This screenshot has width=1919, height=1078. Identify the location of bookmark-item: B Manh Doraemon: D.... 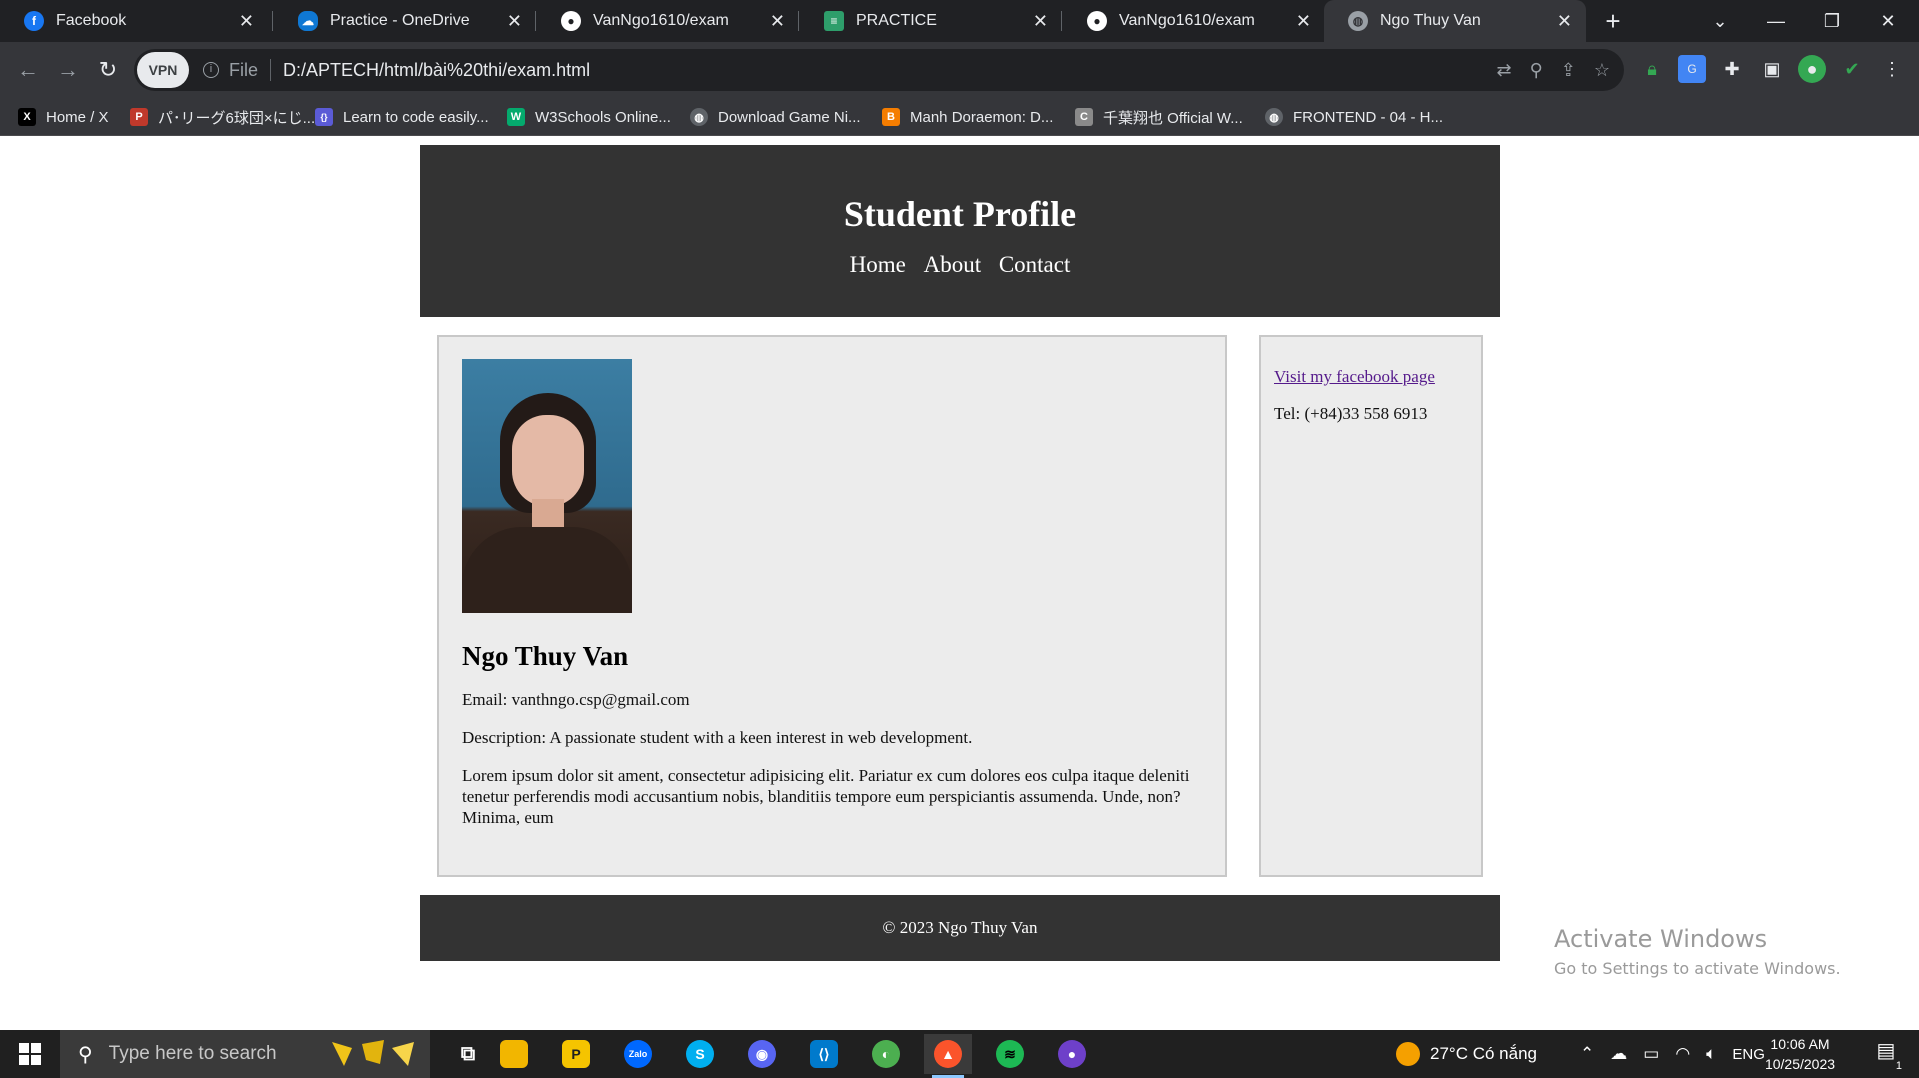
(967, 117).